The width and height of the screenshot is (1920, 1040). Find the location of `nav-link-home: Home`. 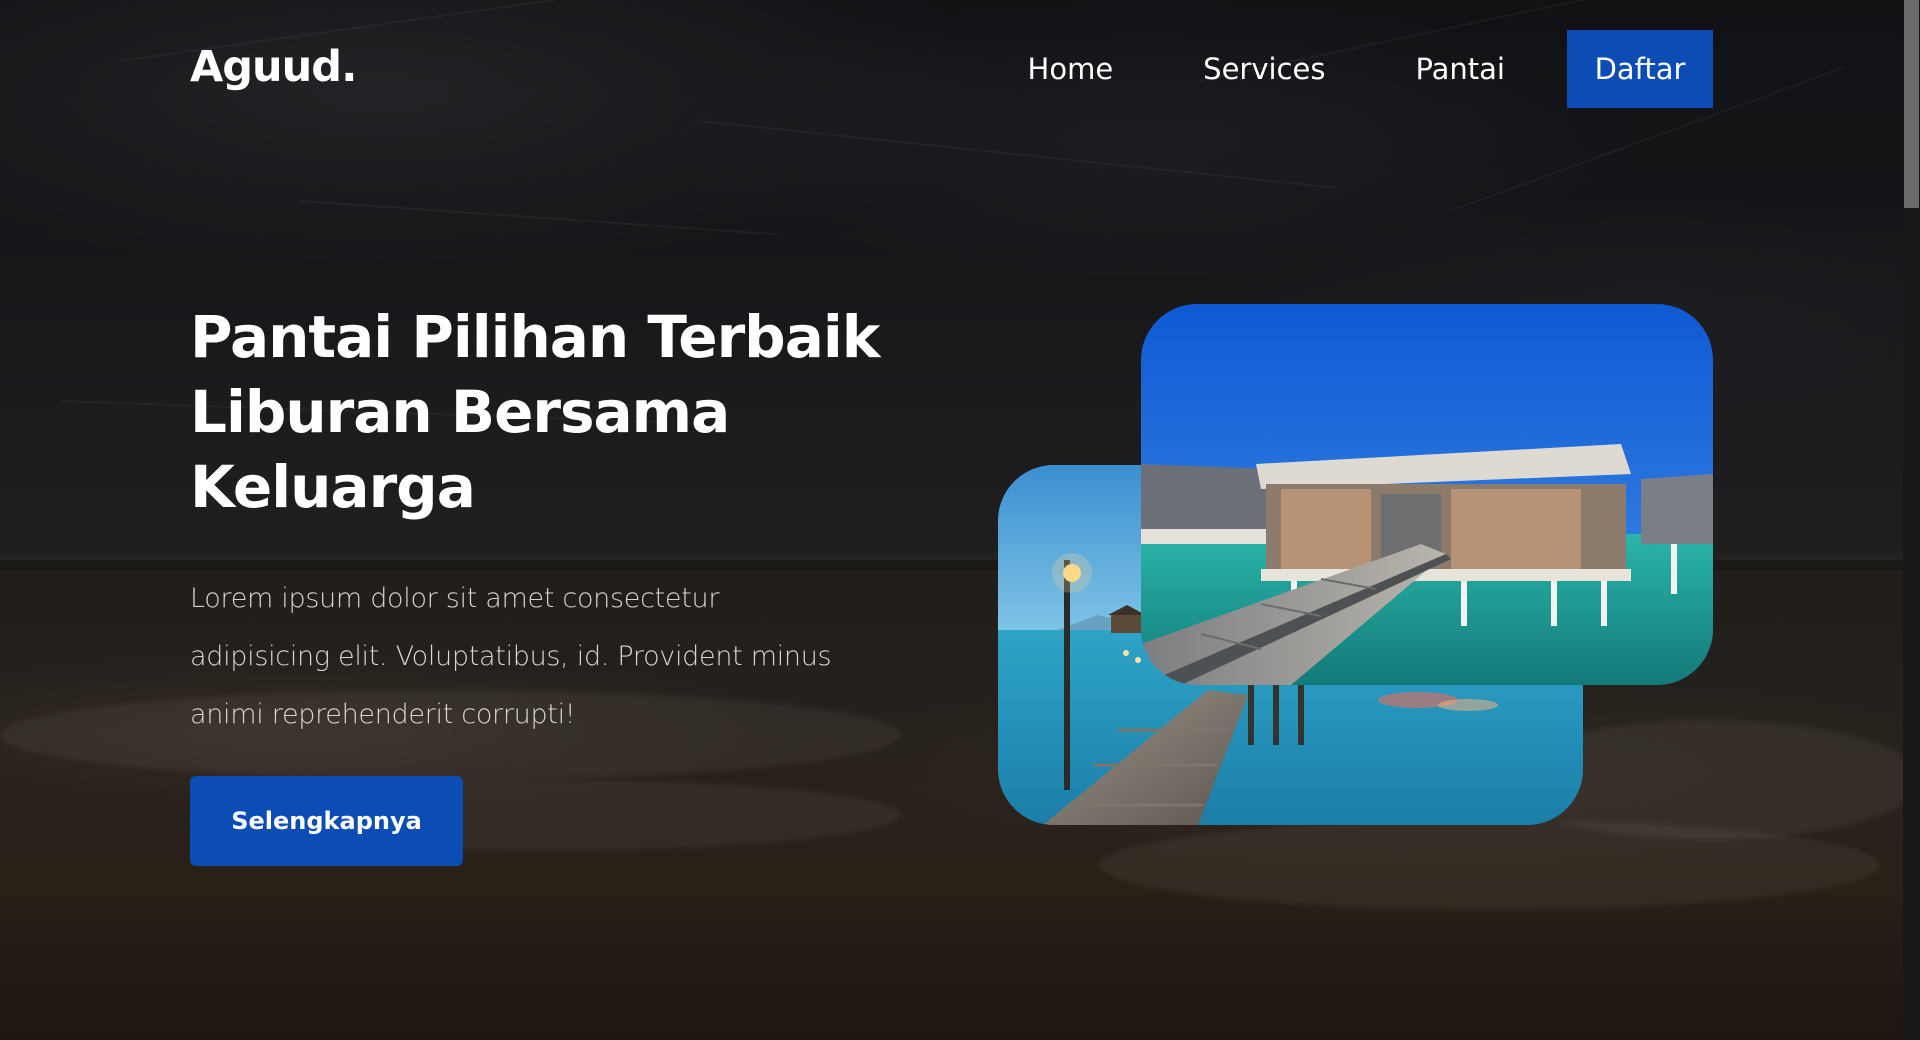

nav-link-home: Home is located at coordinates (1071, 69).